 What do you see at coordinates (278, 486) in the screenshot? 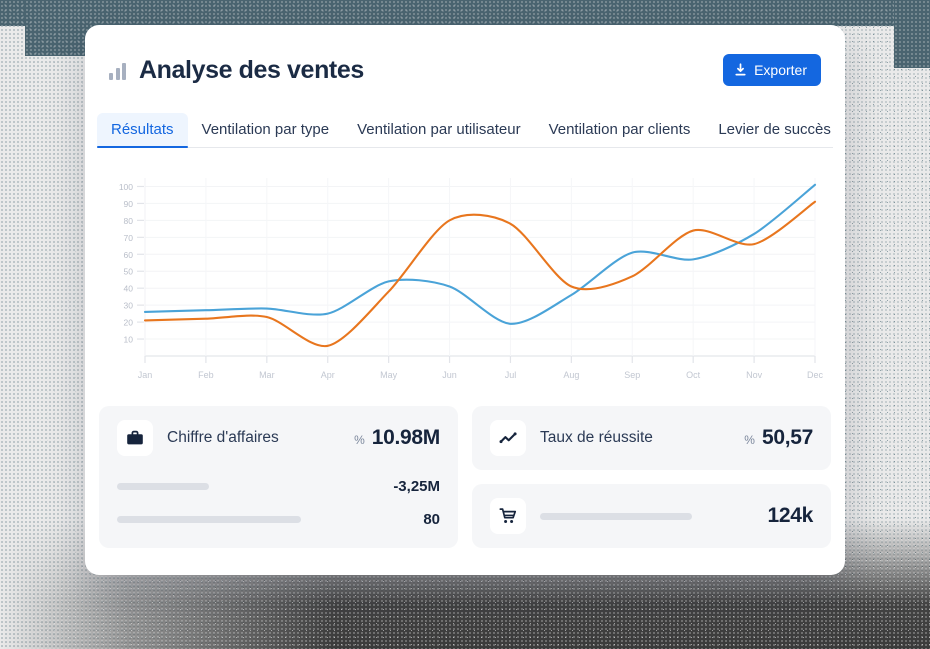
I see `skeleton-row: -3,25M` at bounding box center [278, 486].